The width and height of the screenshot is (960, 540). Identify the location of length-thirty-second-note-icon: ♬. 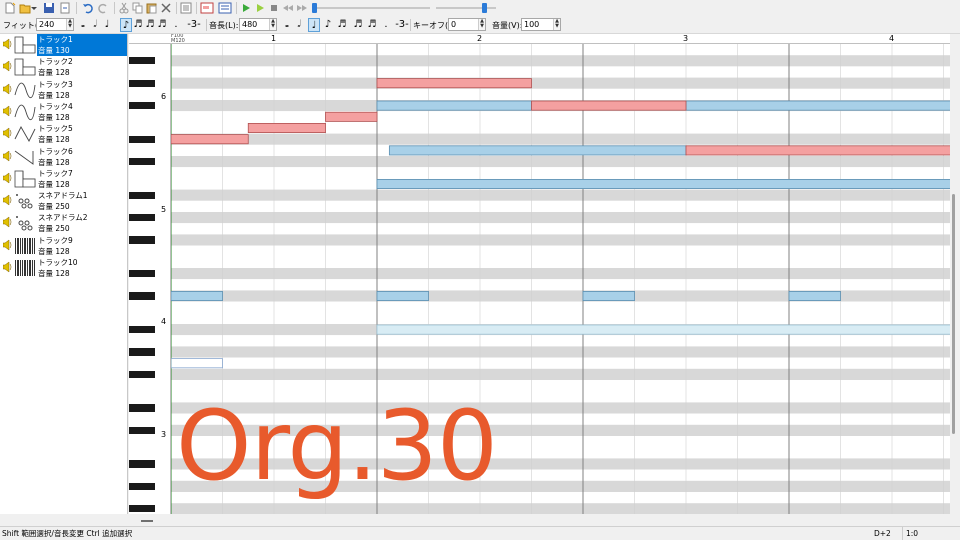
(358, 25).